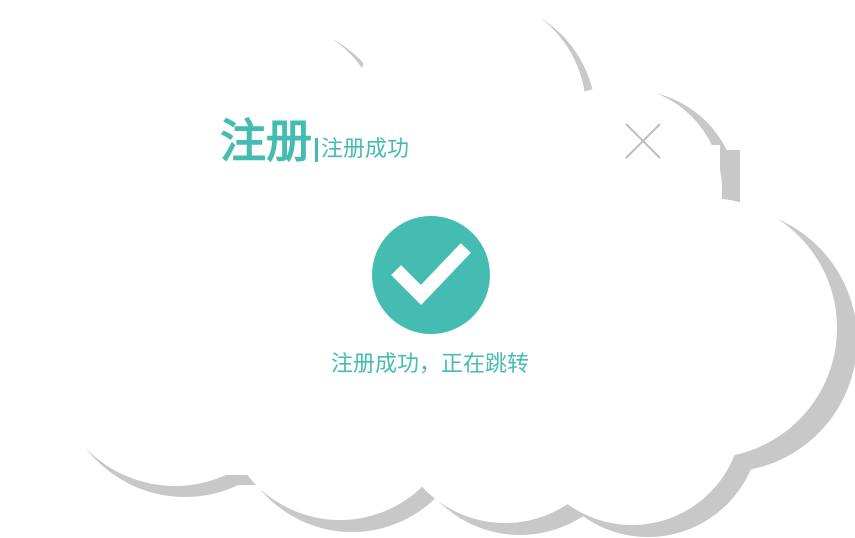 This screenshot has width=855, height=538. I want to click on status-message: 注册成功，正在跳转, so click(429, 364).